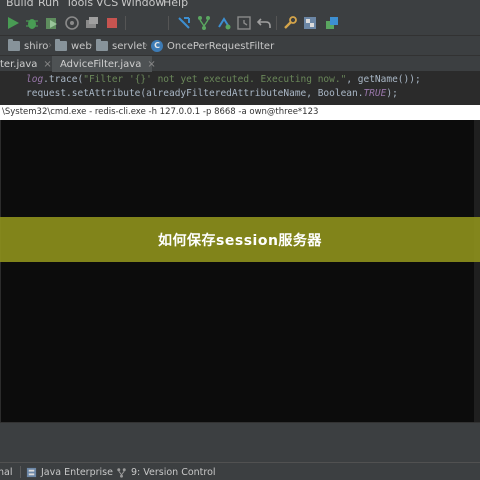  I want to click on breadcrumb-item-servlet: servlet, so click(121, 46).